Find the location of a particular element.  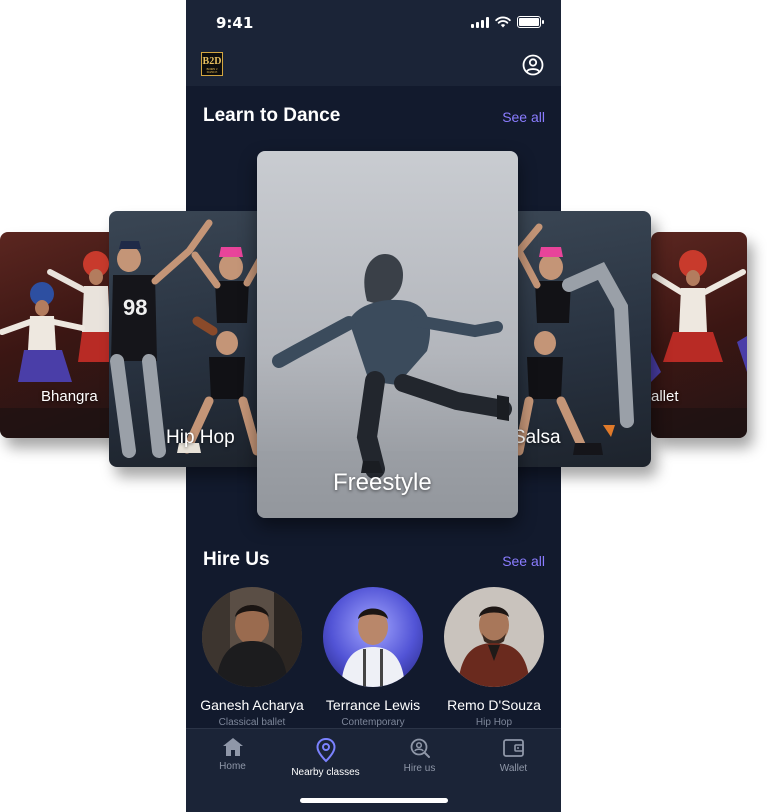

hire-card-ganesh: Ganesh Acharya Classical ballet is located at coordinates (252, 657).